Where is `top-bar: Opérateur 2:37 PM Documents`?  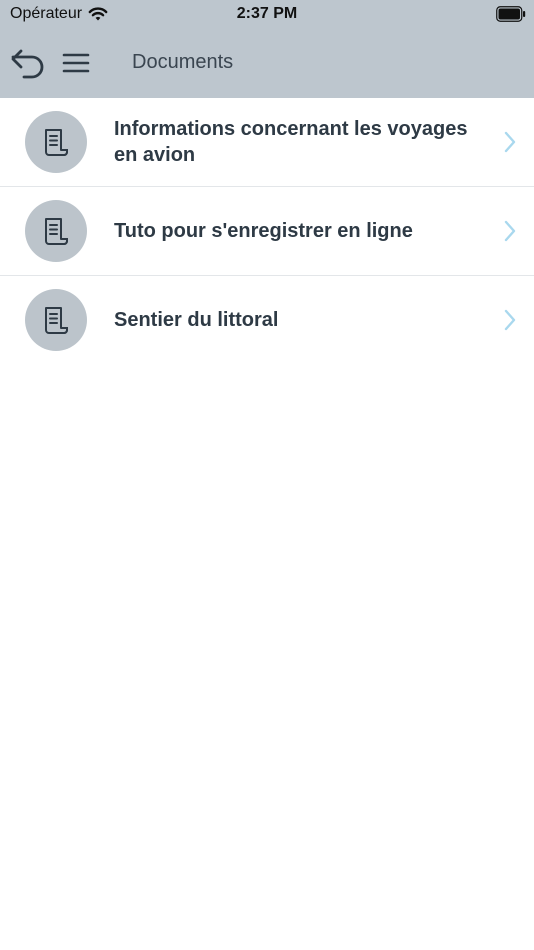
top-bar: Opérateur 2:37 PM Documents is located at coordinates (267, 49).